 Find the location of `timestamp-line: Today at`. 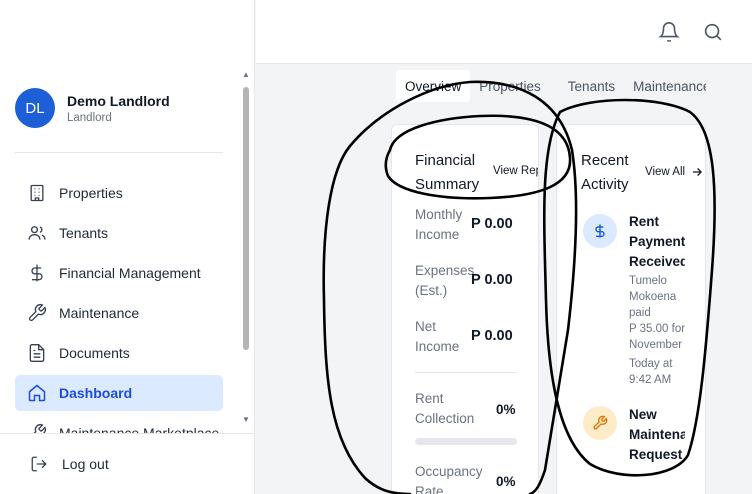

timestamp-line: Today at is located at coordinates (651, 364).